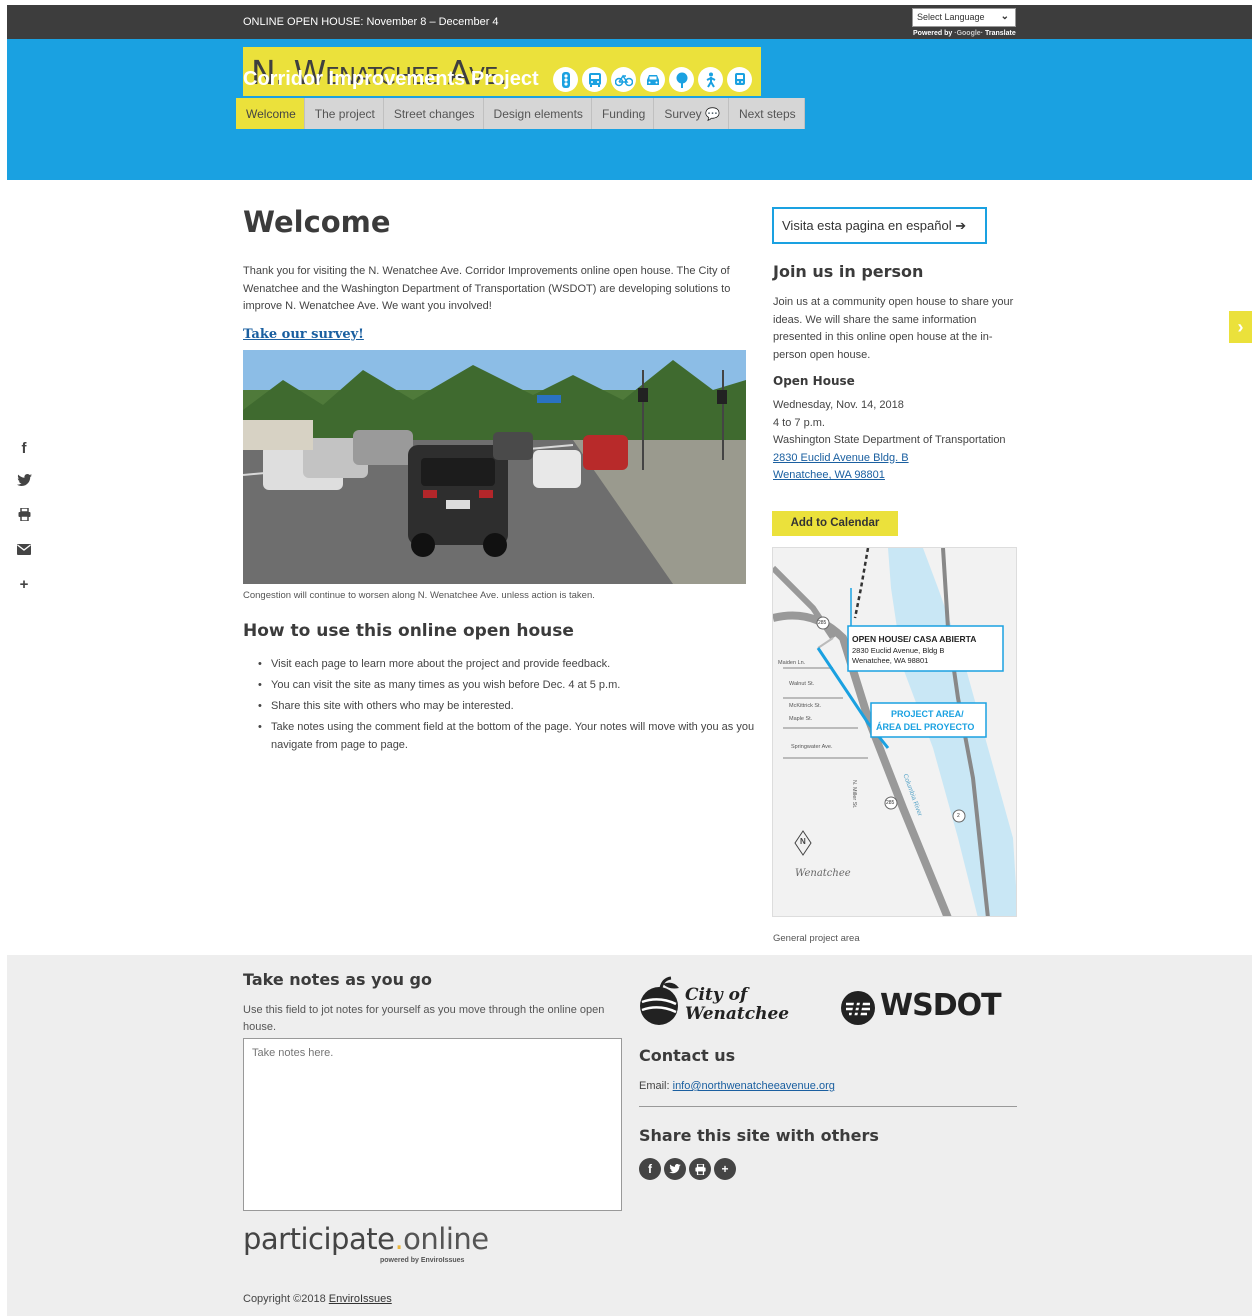 This screenshot has height=1316, width=1252. Describe the element at coordinates (739, 79) in the screenshot. I see `transit-icon` at that location.